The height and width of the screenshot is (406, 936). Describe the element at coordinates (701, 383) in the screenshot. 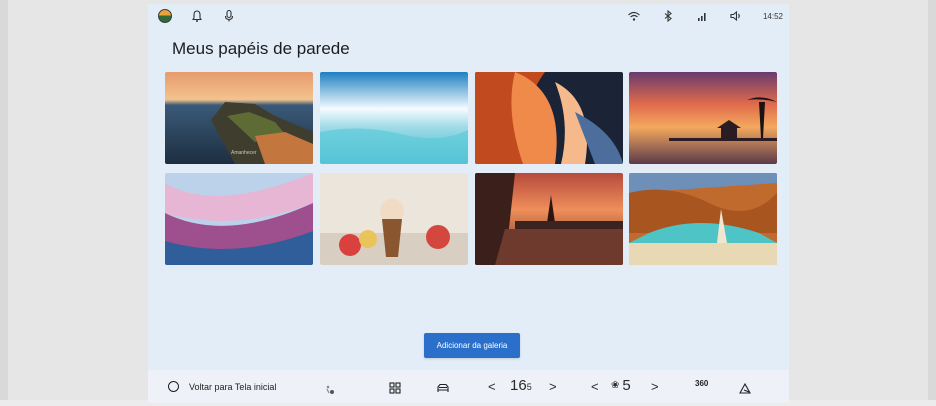

I see `camera-360-icon: 360` at that location.